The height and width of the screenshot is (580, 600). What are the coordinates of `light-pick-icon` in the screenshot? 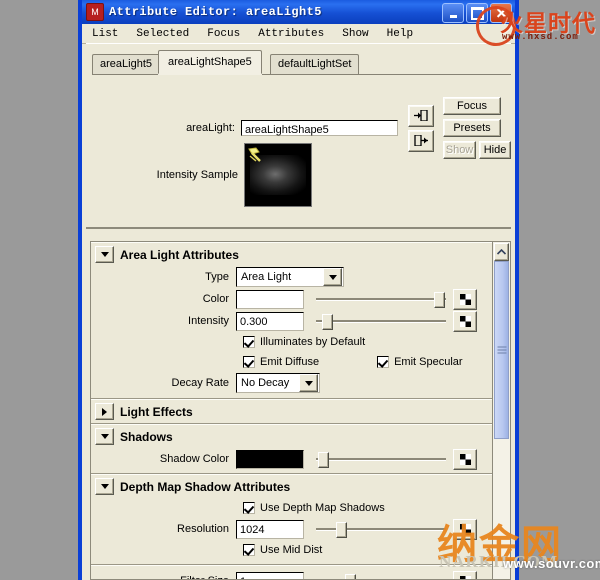 It's located at (254, 154).